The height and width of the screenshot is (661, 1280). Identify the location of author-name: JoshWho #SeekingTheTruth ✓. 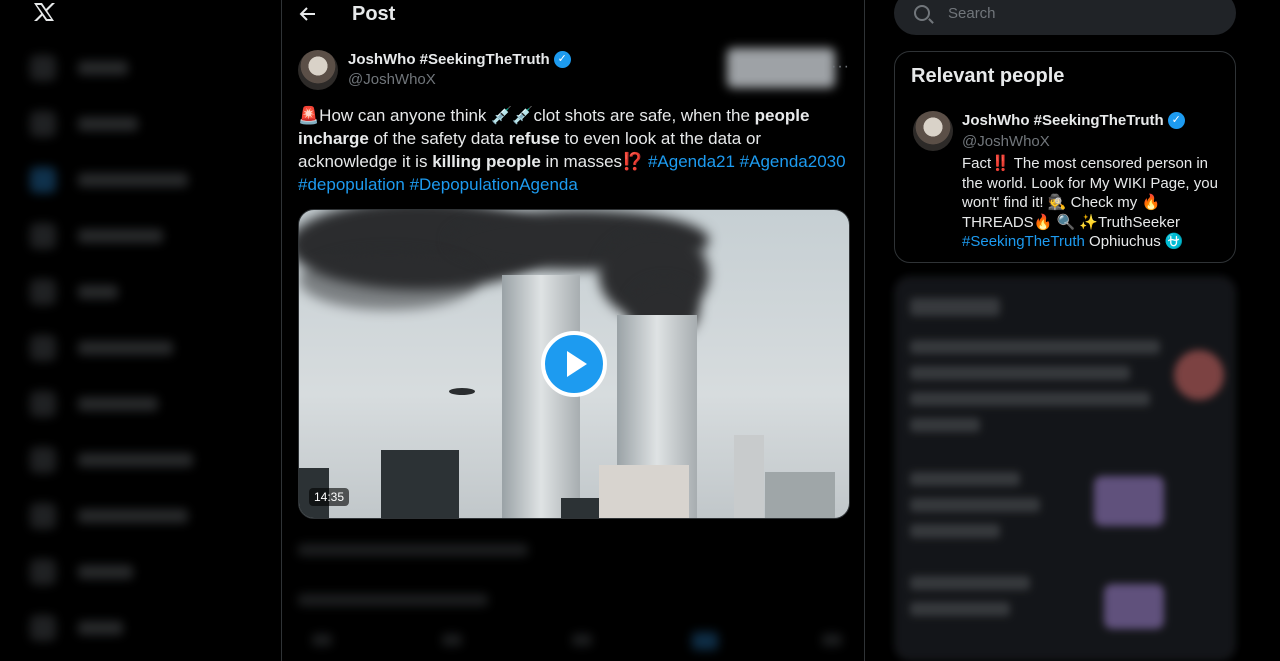
(459, 59).